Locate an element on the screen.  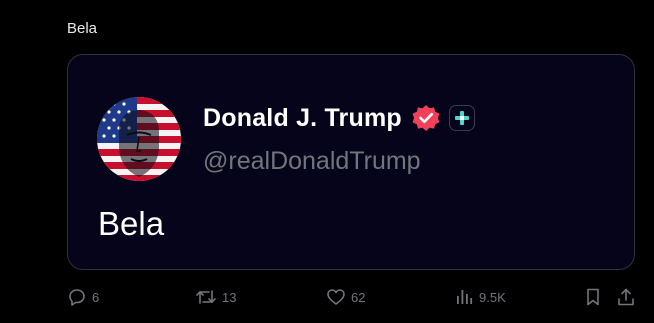
reply-count: 6 is located at coordinates (96, 297).